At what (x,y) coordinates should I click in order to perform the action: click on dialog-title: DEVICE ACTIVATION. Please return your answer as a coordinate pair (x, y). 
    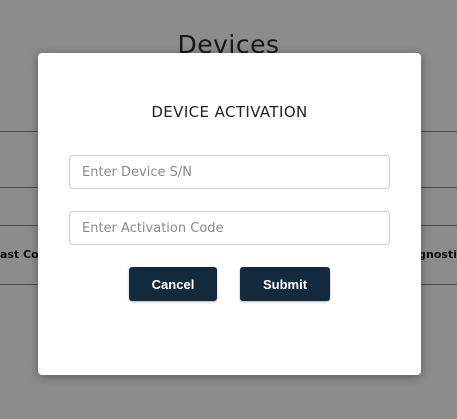
    Looking at the image, I should click on (229, 112).